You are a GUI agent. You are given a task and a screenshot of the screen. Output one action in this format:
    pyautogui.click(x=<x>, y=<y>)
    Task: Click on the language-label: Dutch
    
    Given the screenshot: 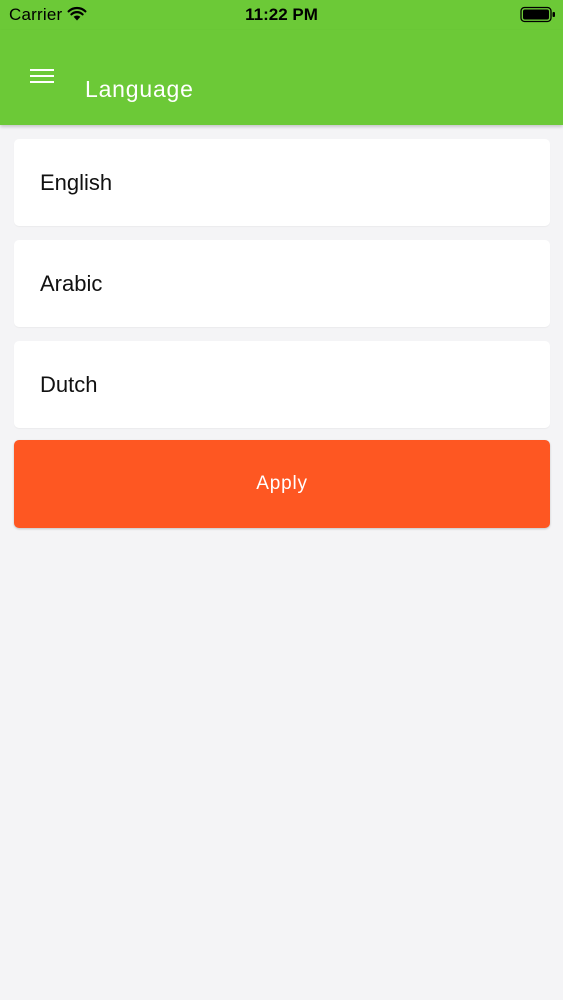 What is the action you would take?
    pyautogui.click(x=69, y=384)
    